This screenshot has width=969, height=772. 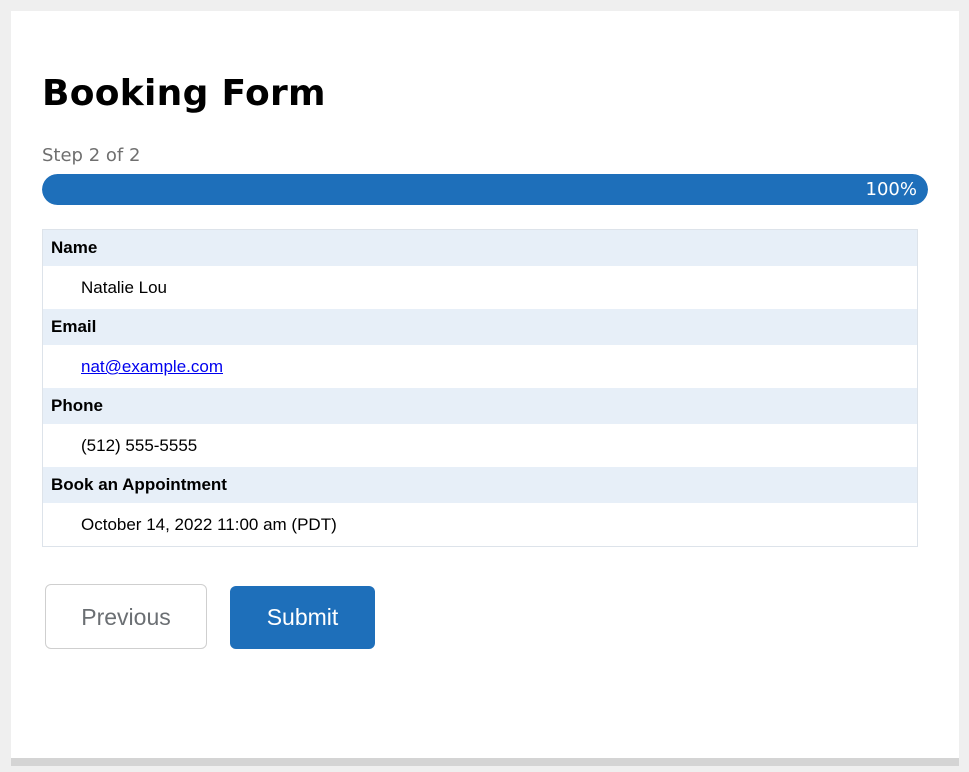 I want to click on field-label-phone: Phone, so click(x=480, y=406).